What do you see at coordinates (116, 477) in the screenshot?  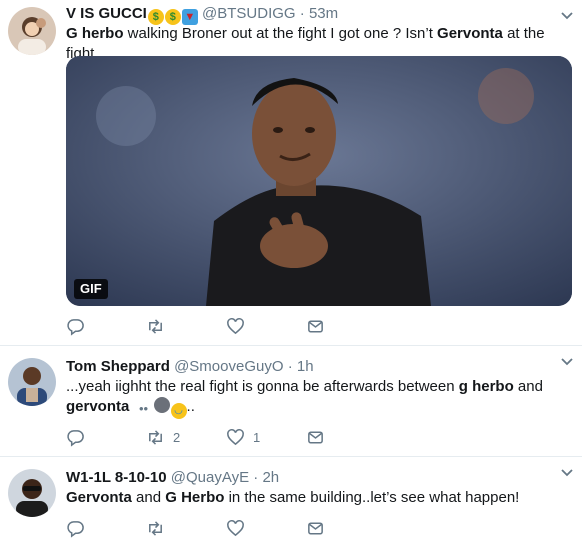 I see `display-name: W1-1L 8-10-10` at bounding box center [116, 477].